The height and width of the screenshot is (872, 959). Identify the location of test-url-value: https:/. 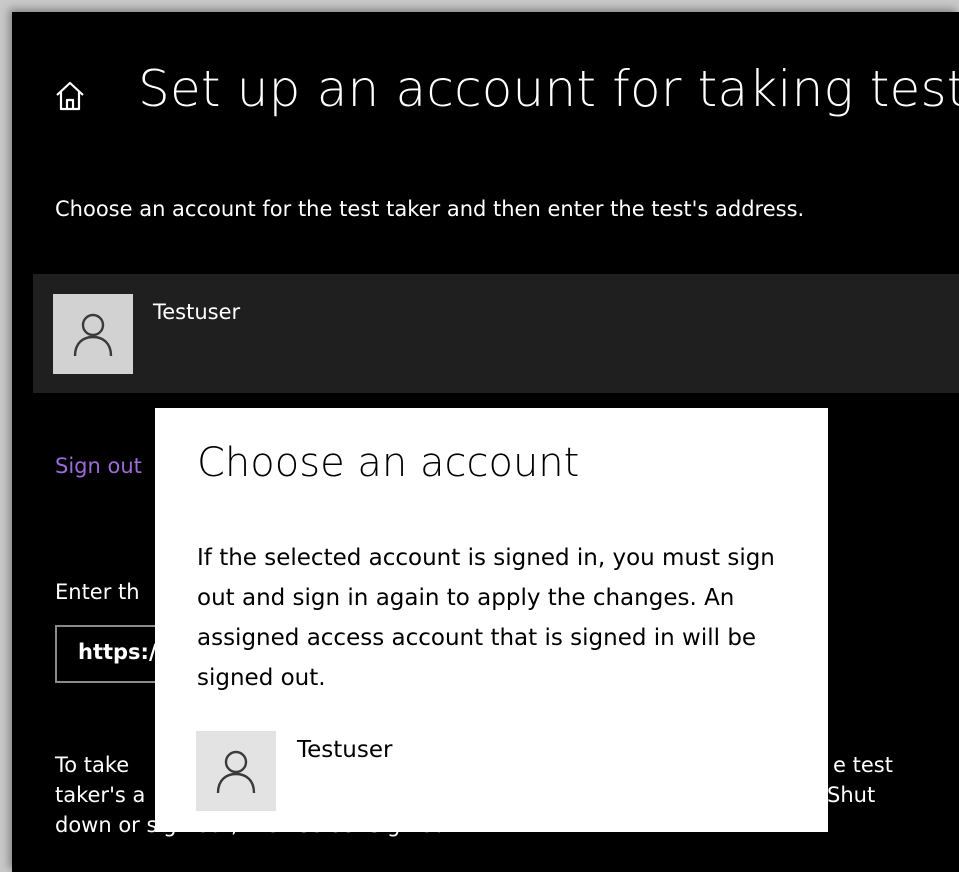
(117, 652).